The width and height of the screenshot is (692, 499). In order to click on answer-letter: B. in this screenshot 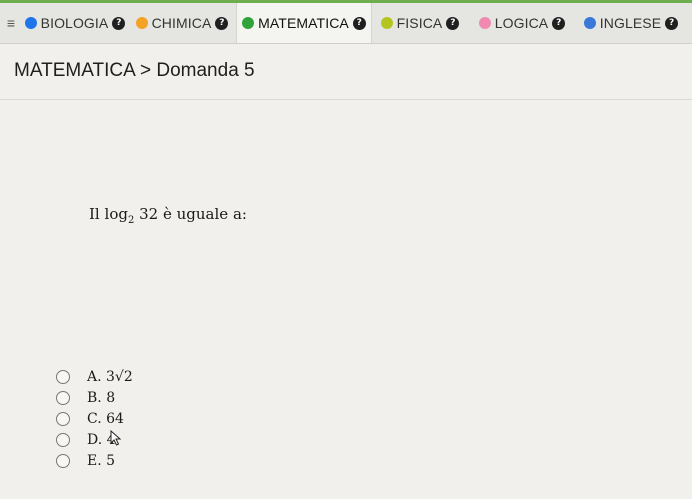, I will do `click(94, 397)`.